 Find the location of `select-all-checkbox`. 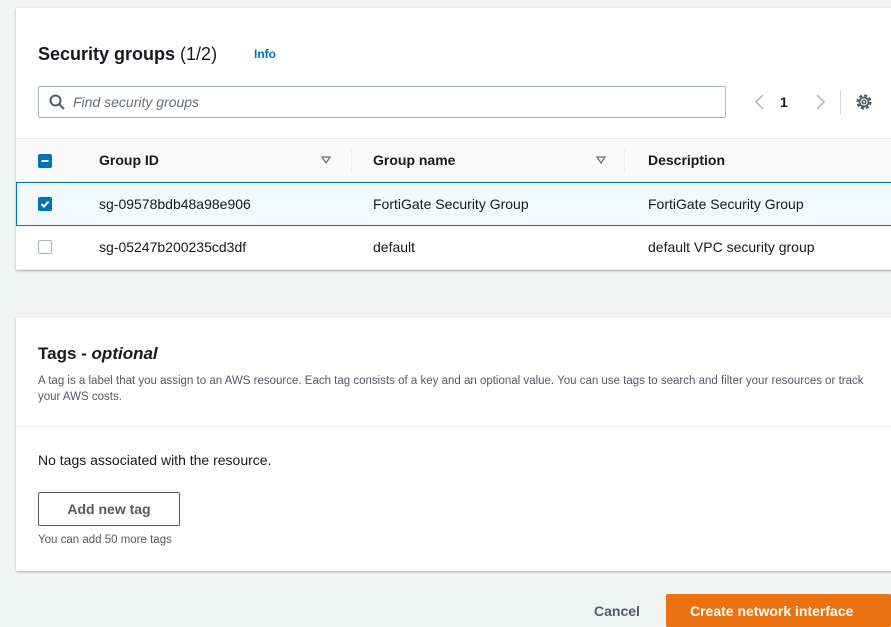

select-all-checkbox is located at coordinates (45, 161).